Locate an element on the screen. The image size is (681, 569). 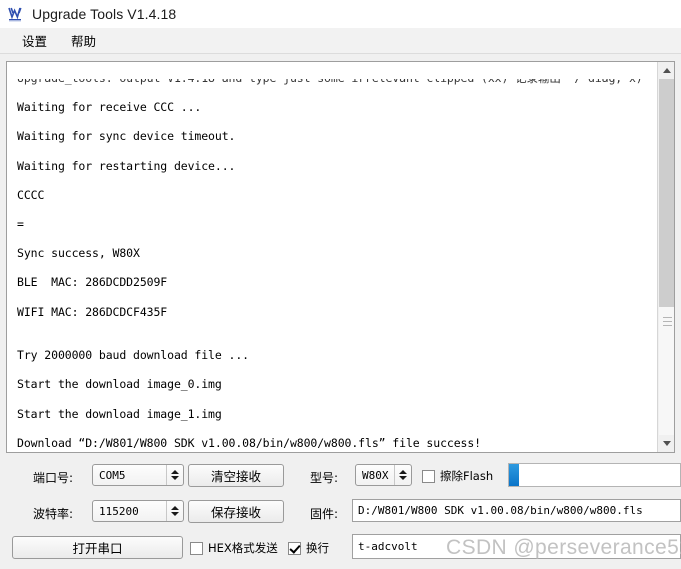
console-line: WIFI MAC: 286DCDCF435F is located at coordinates (92, 311).